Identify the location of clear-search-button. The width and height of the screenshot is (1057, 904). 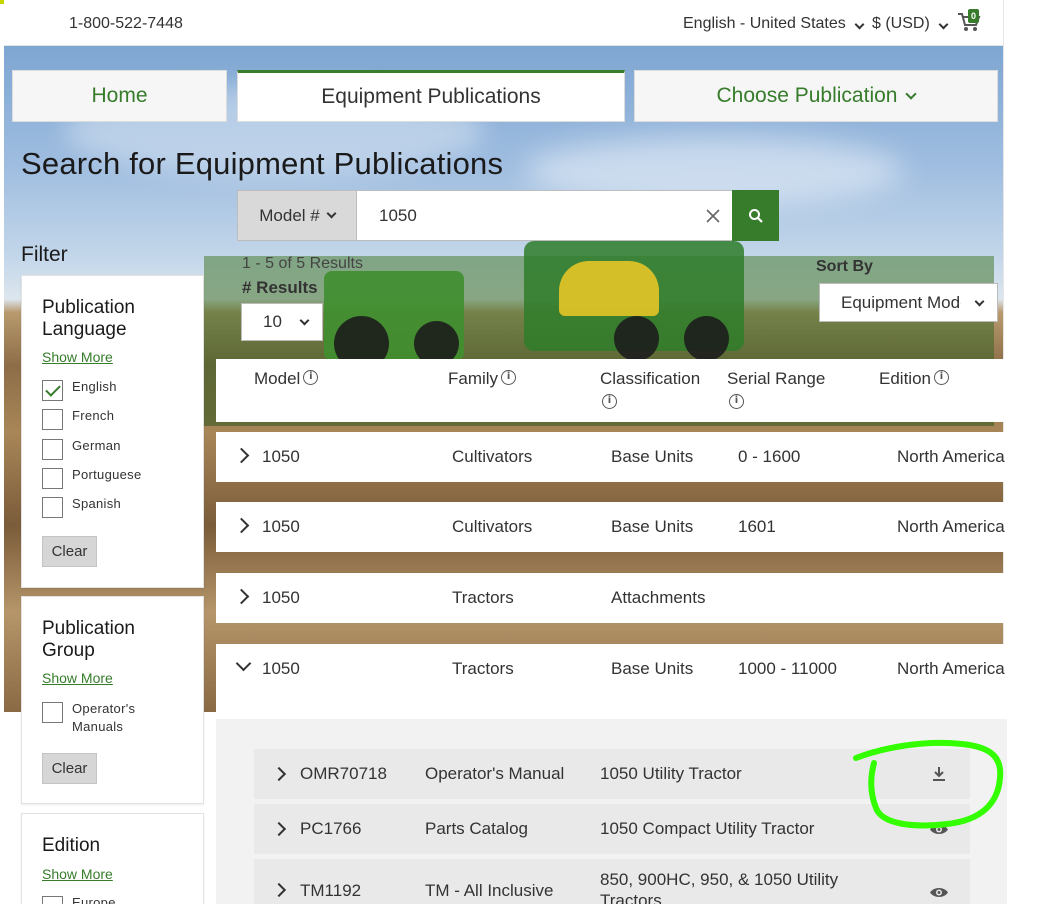
(713, 215).